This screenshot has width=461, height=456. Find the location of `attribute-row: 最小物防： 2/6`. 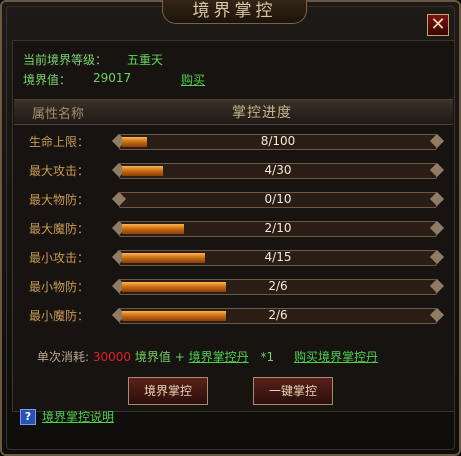

attribute-row: 最小物防： 2/6 is located at coordinates (233, 286).